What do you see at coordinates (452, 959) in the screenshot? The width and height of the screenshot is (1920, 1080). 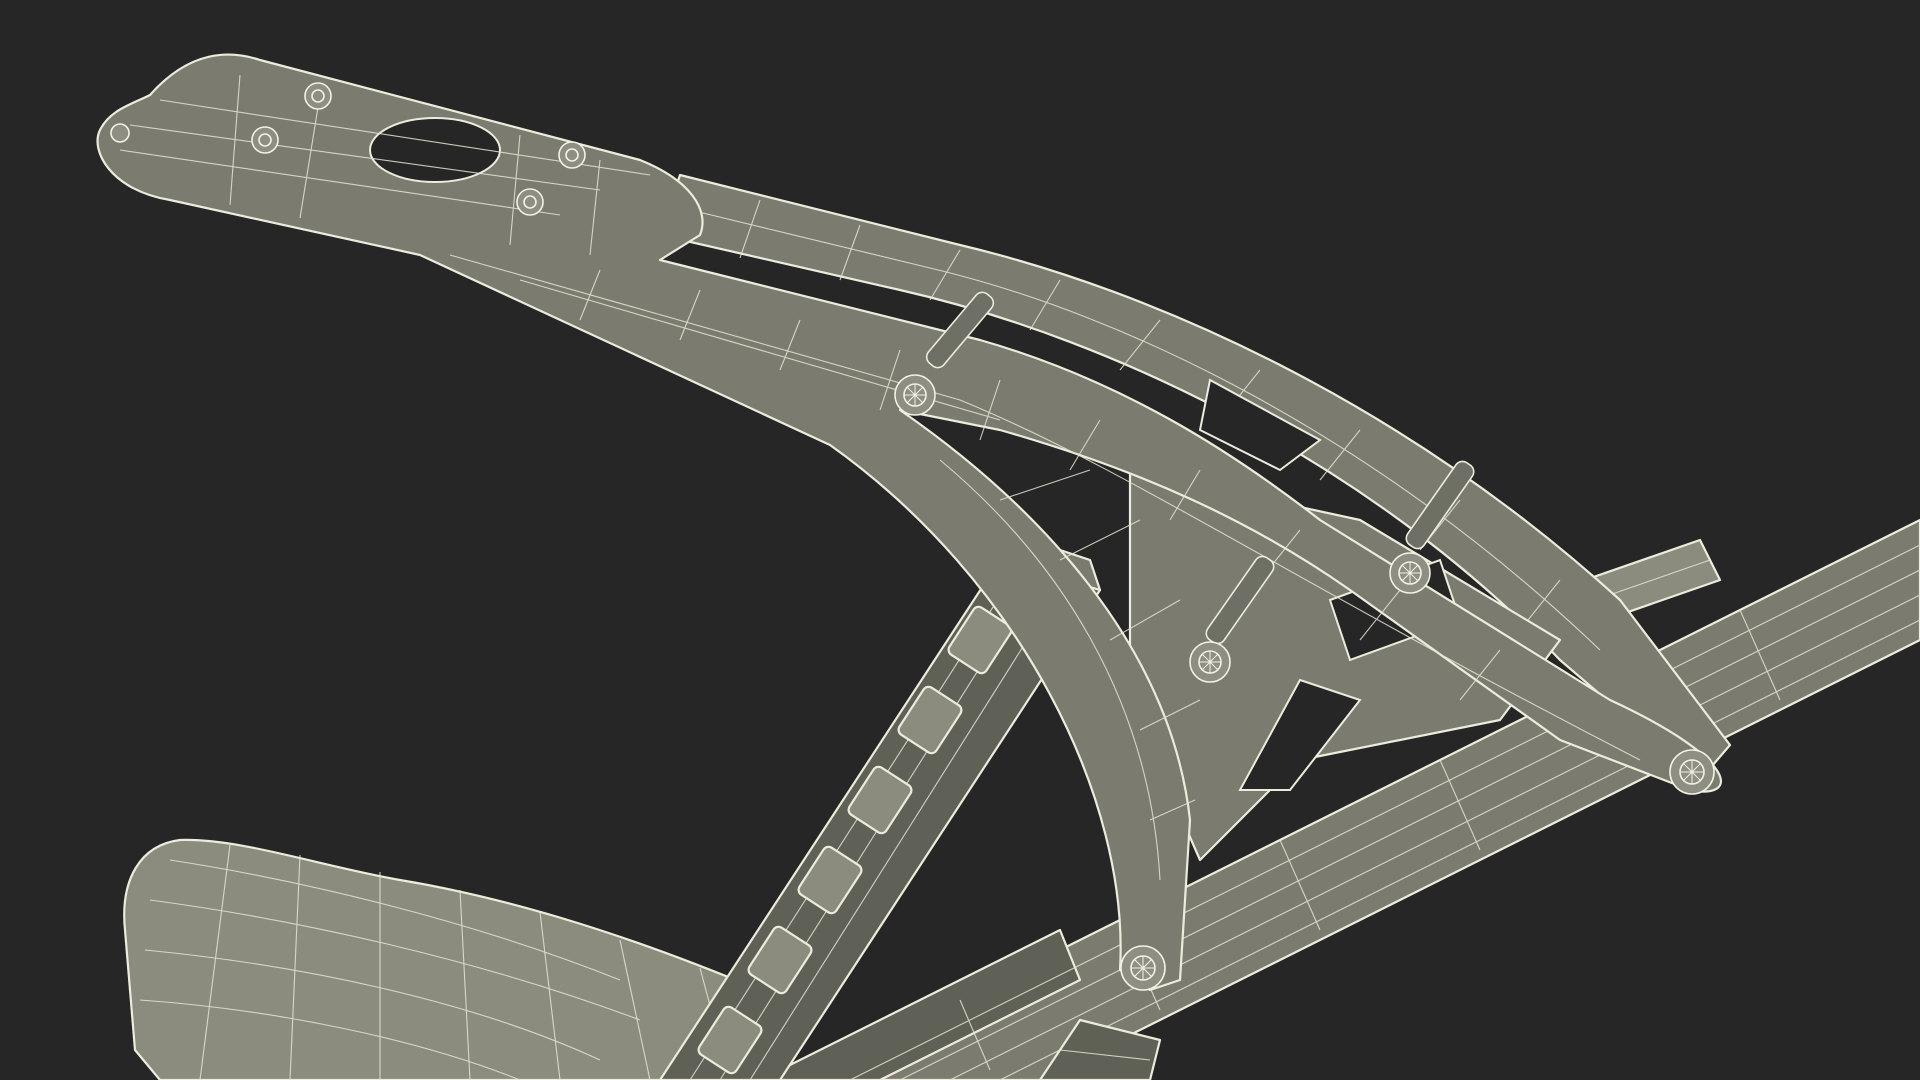 I see `seat-pad` at bounding box center [452, 959].